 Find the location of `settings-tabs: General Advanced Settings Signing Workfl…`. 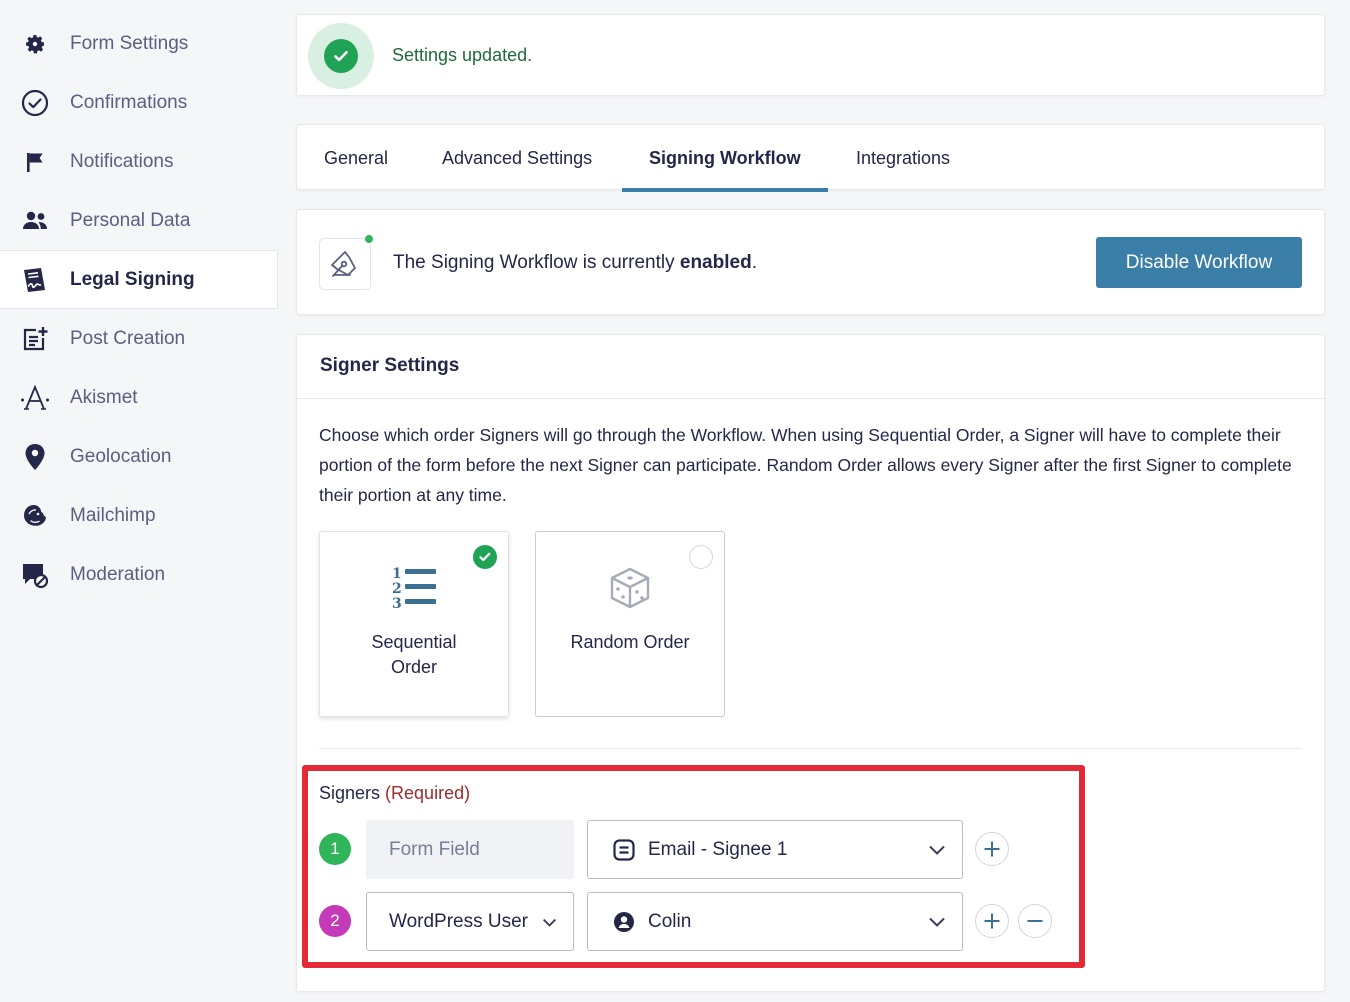

settings-tabs: General Advanced Settings Signing Workfl… is located at coordinates (810, 158).